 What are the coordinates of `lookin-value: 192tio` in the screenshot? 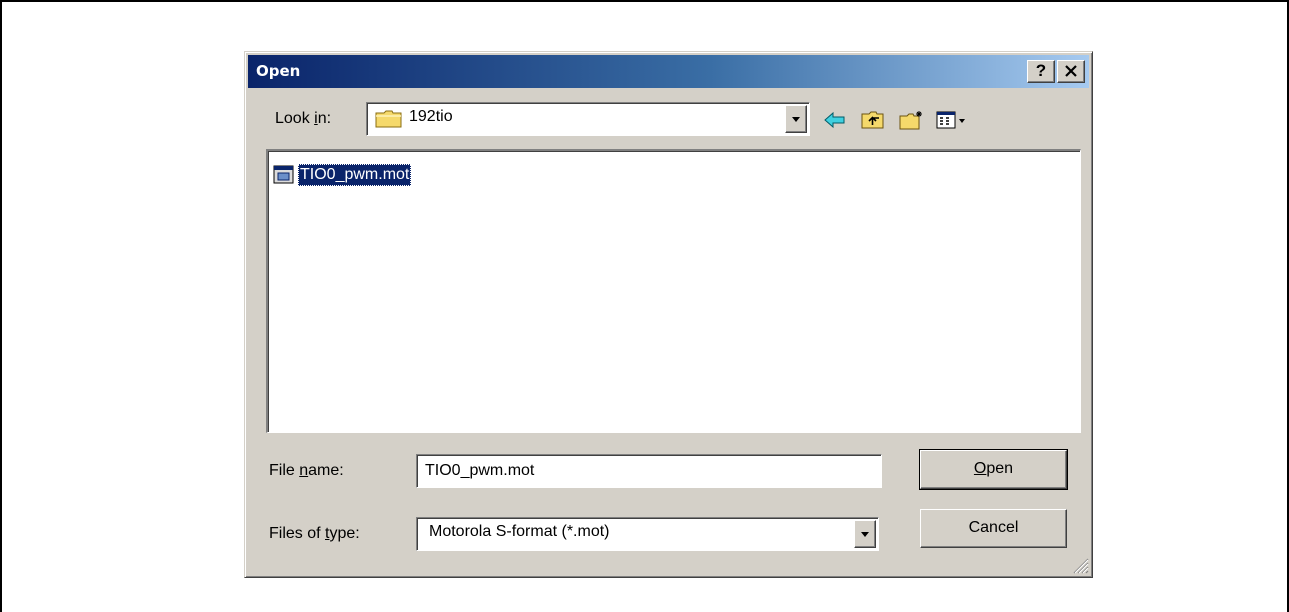 It's located at (431, 116).